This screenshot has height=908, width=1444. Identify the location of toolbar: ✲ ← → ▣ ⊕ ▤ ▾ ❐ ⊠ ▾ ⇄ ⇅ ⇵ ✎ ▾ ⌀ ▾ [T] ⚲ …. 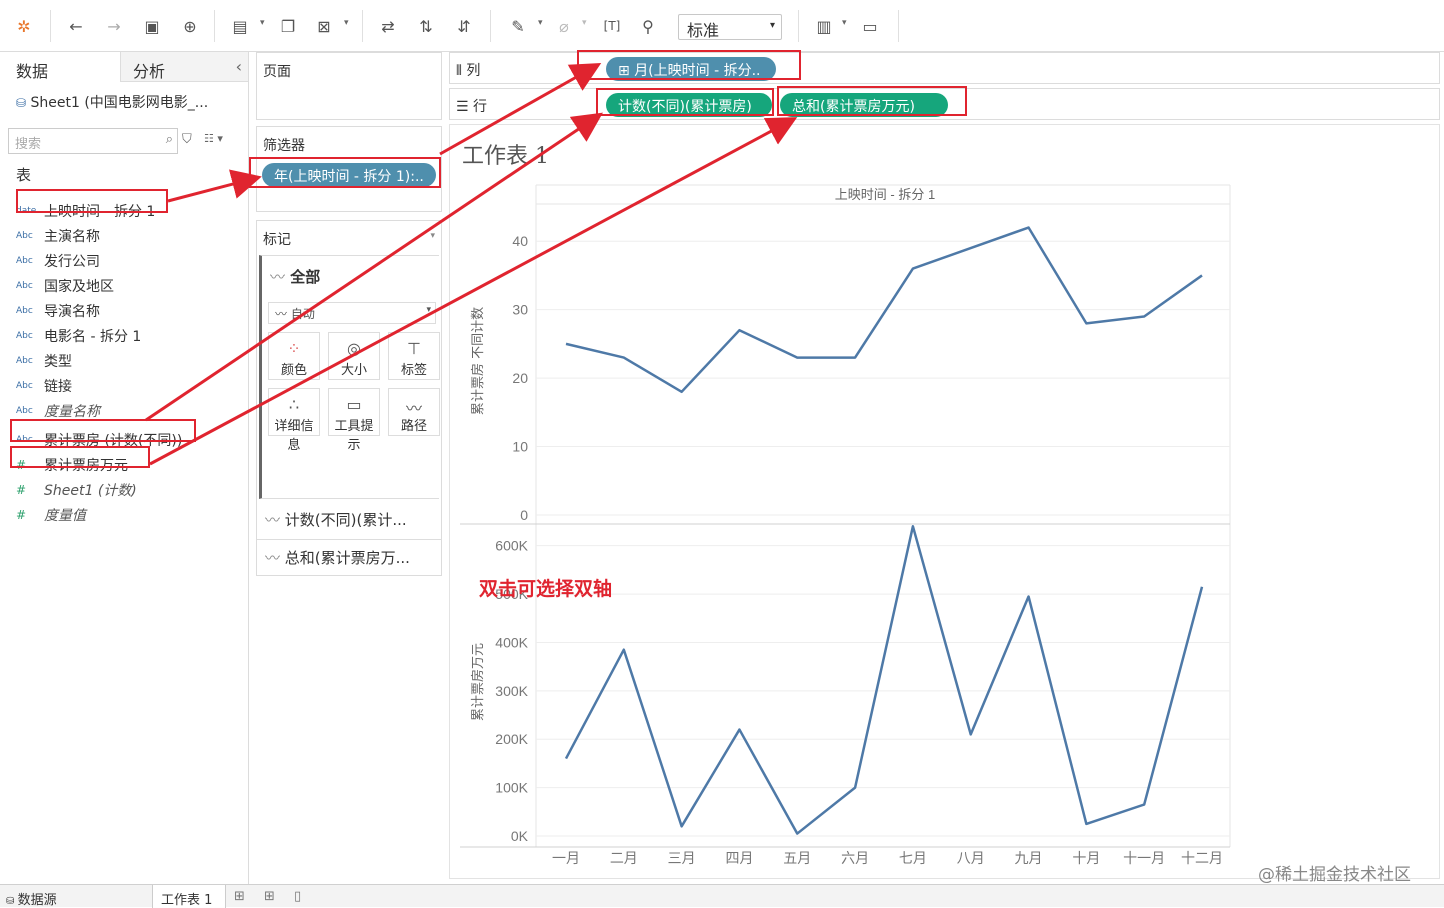
(722, 26).